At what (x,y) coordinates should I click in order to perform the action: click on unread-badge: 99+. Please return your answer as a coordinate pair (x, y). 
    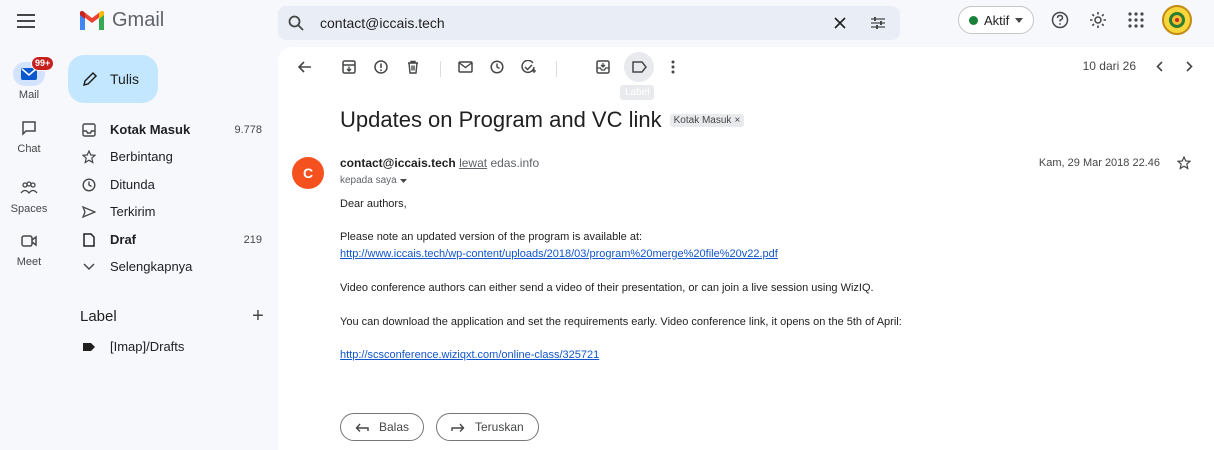
    Looking at the image, I should click on (43, 63).